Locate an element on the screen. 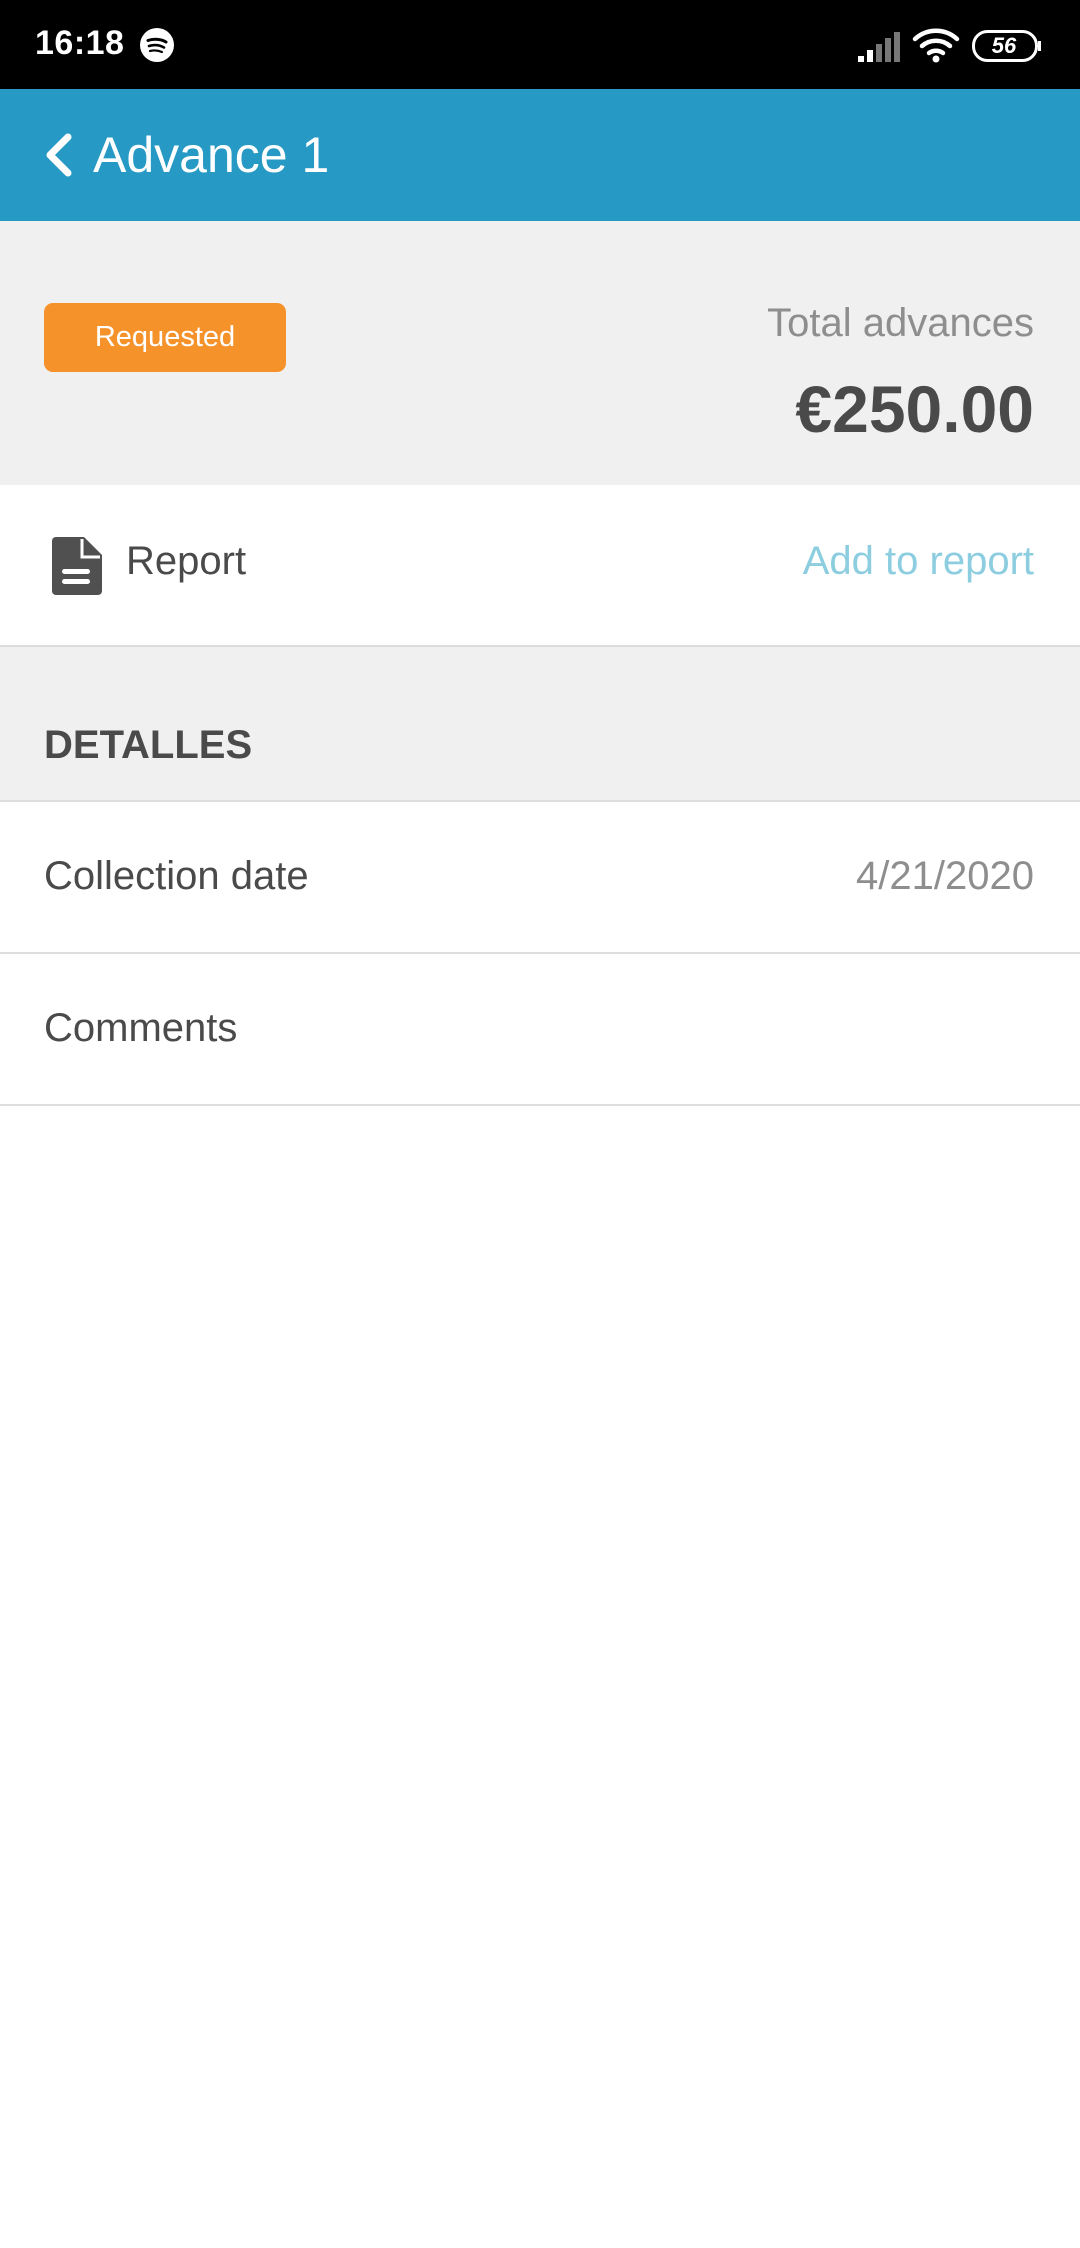 The height and width of the screenshot is (2248, 1080). status-bar: 16:18 56 is located at coordinates (540, 44).